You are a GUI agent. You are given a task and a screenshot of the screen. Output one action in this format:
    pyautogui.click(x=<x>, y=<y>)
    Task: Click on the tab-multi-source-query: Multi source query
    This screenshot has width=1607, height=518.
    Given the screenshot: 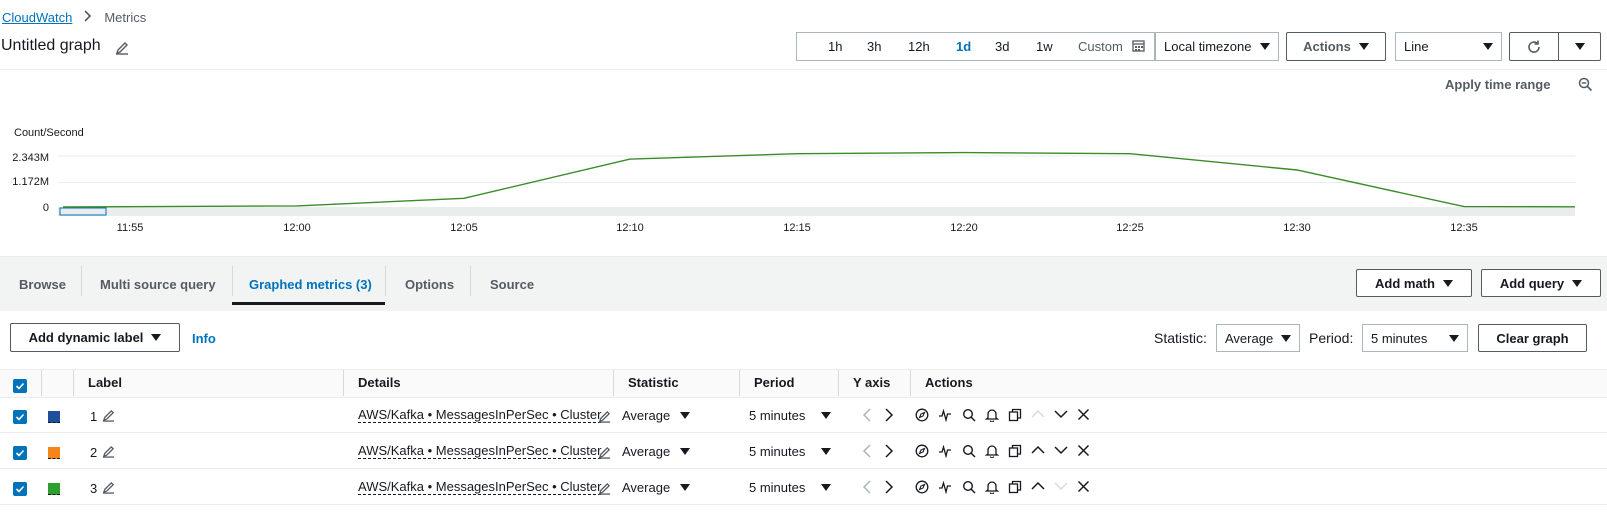 What is the action you would take?
    pyautogui.click(x=158, y=284)
    